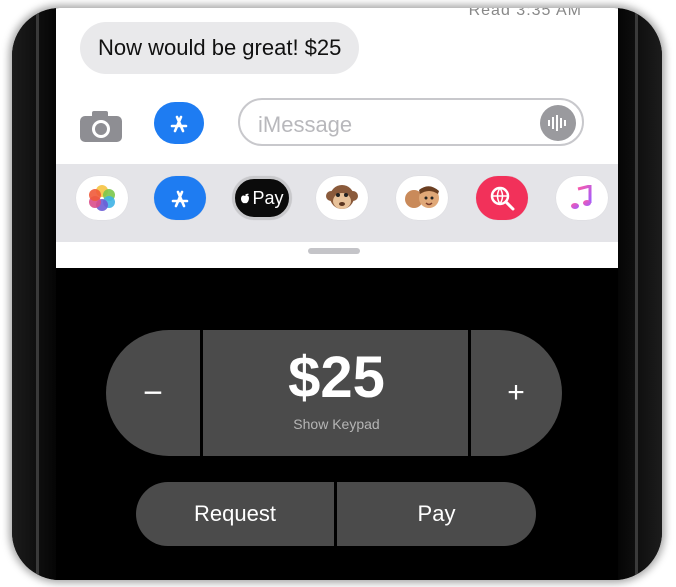 The height and width of the screenshot is (587, 676). What do you see at coordinates (34, 294) in the screenshot?
I see `left-bezel` at bounding box center [34, 294].